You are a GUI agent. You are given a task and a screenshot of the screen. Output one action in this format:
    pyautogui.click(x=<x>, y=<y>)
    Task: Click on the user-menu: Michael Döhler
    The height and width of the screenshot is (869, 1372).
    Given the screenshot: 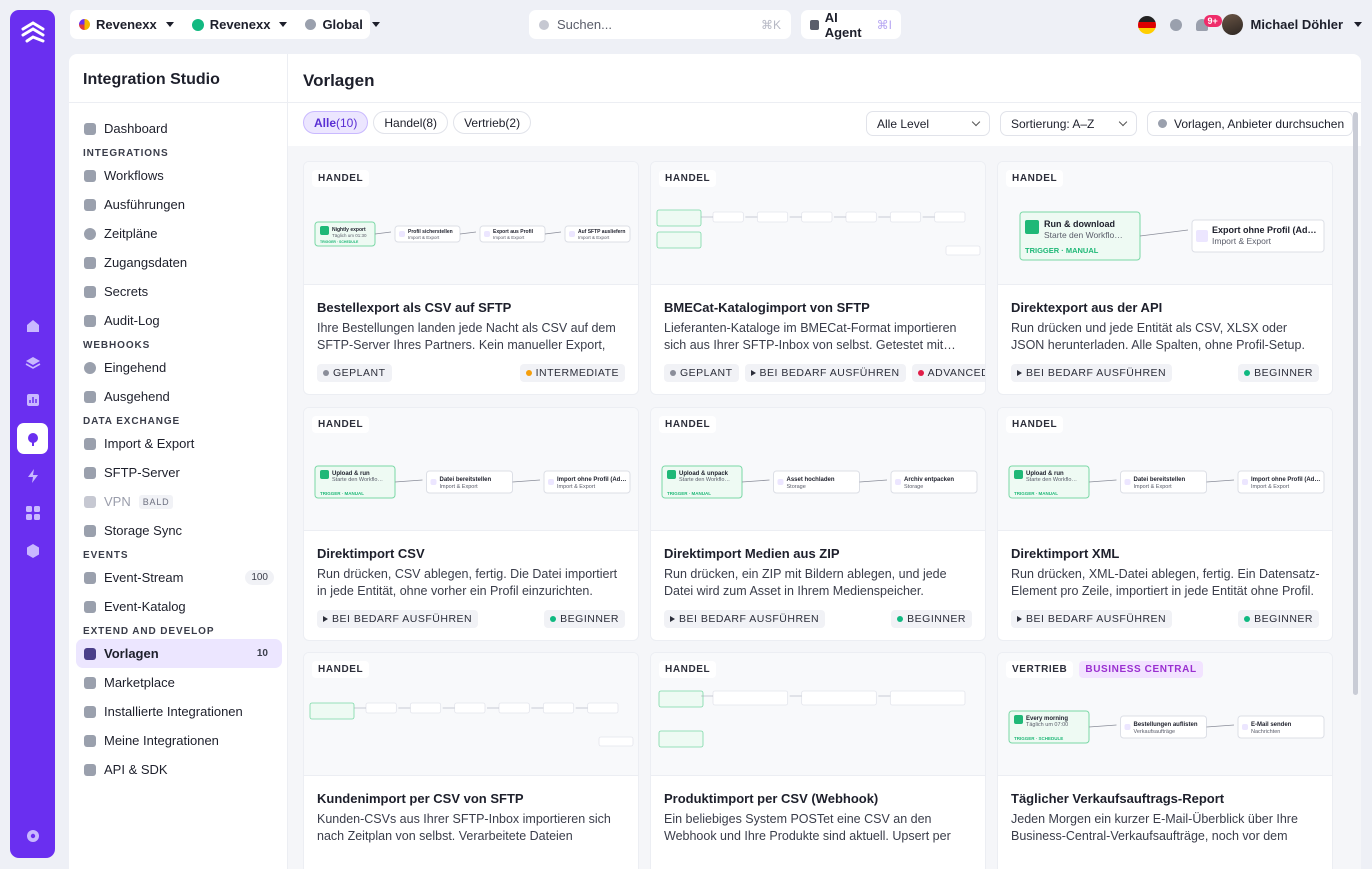 What is the action you would take?
    pyautogui.click(x=1291, y=24)
    